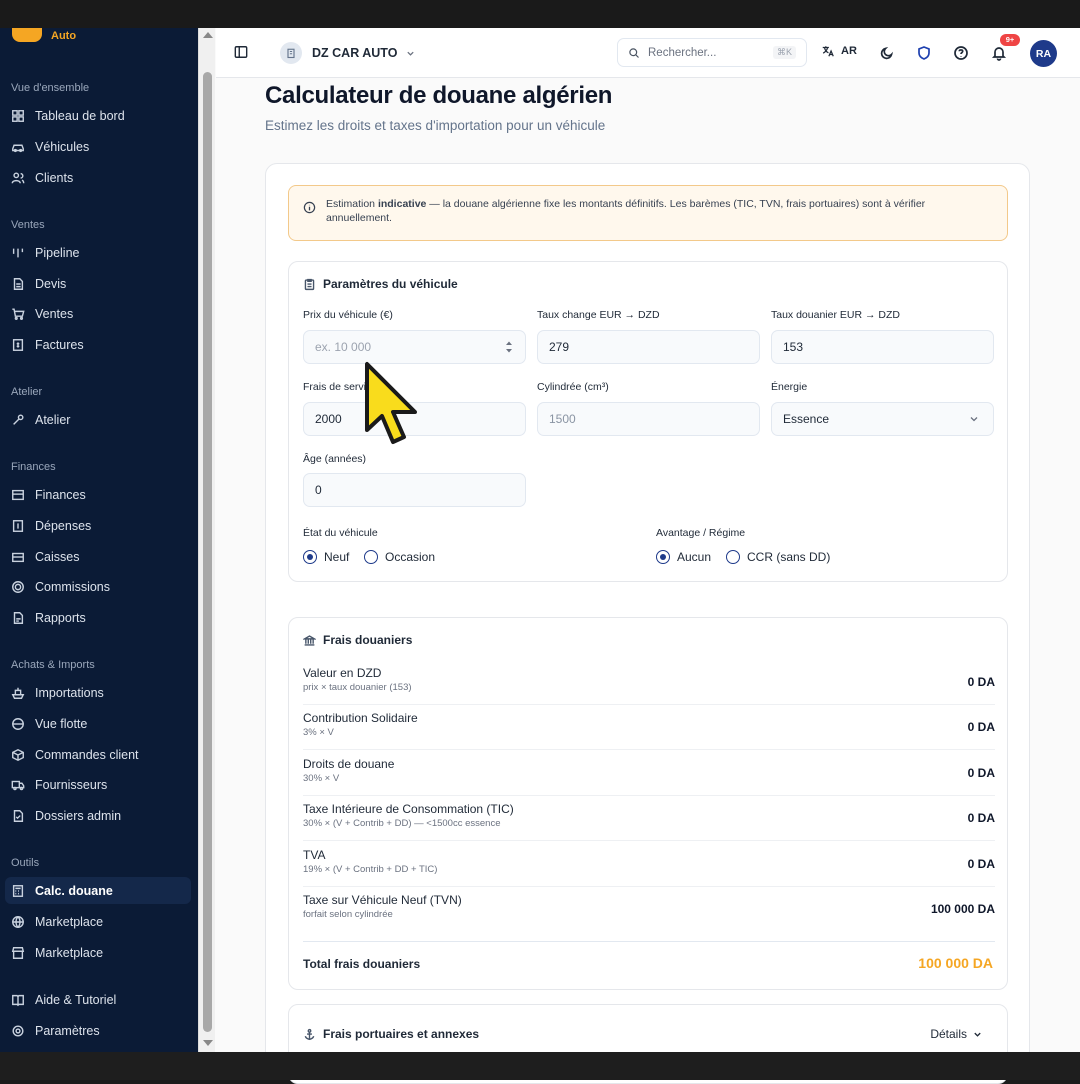 This screenshot has height=1084, width=1080. What do you see at coordinates (25, 863) in the screenshot?
I see `sidebar-section-title: Outils` at bounding box center [25, 863].